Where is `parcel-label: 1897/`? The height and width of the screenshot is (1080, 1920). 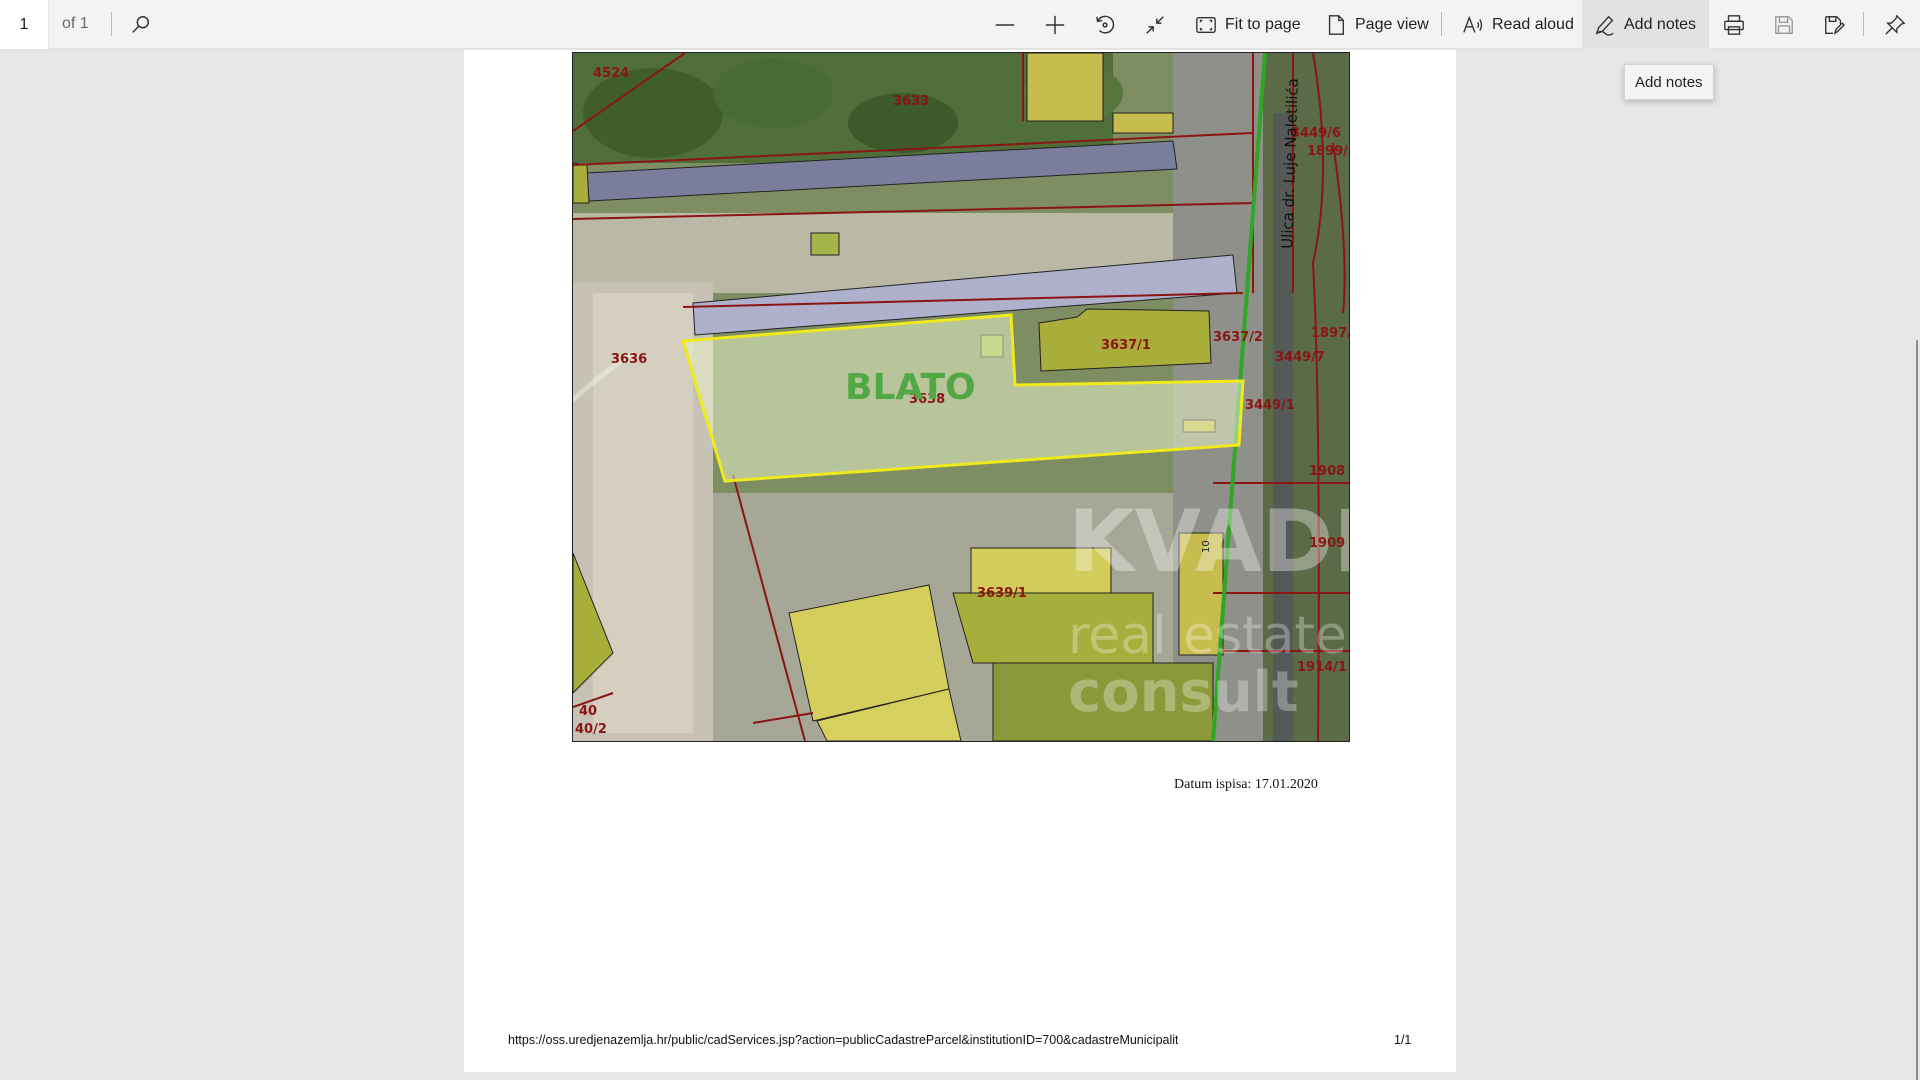 parcel-label: 1897/ is located at coordinates (1330, 333).